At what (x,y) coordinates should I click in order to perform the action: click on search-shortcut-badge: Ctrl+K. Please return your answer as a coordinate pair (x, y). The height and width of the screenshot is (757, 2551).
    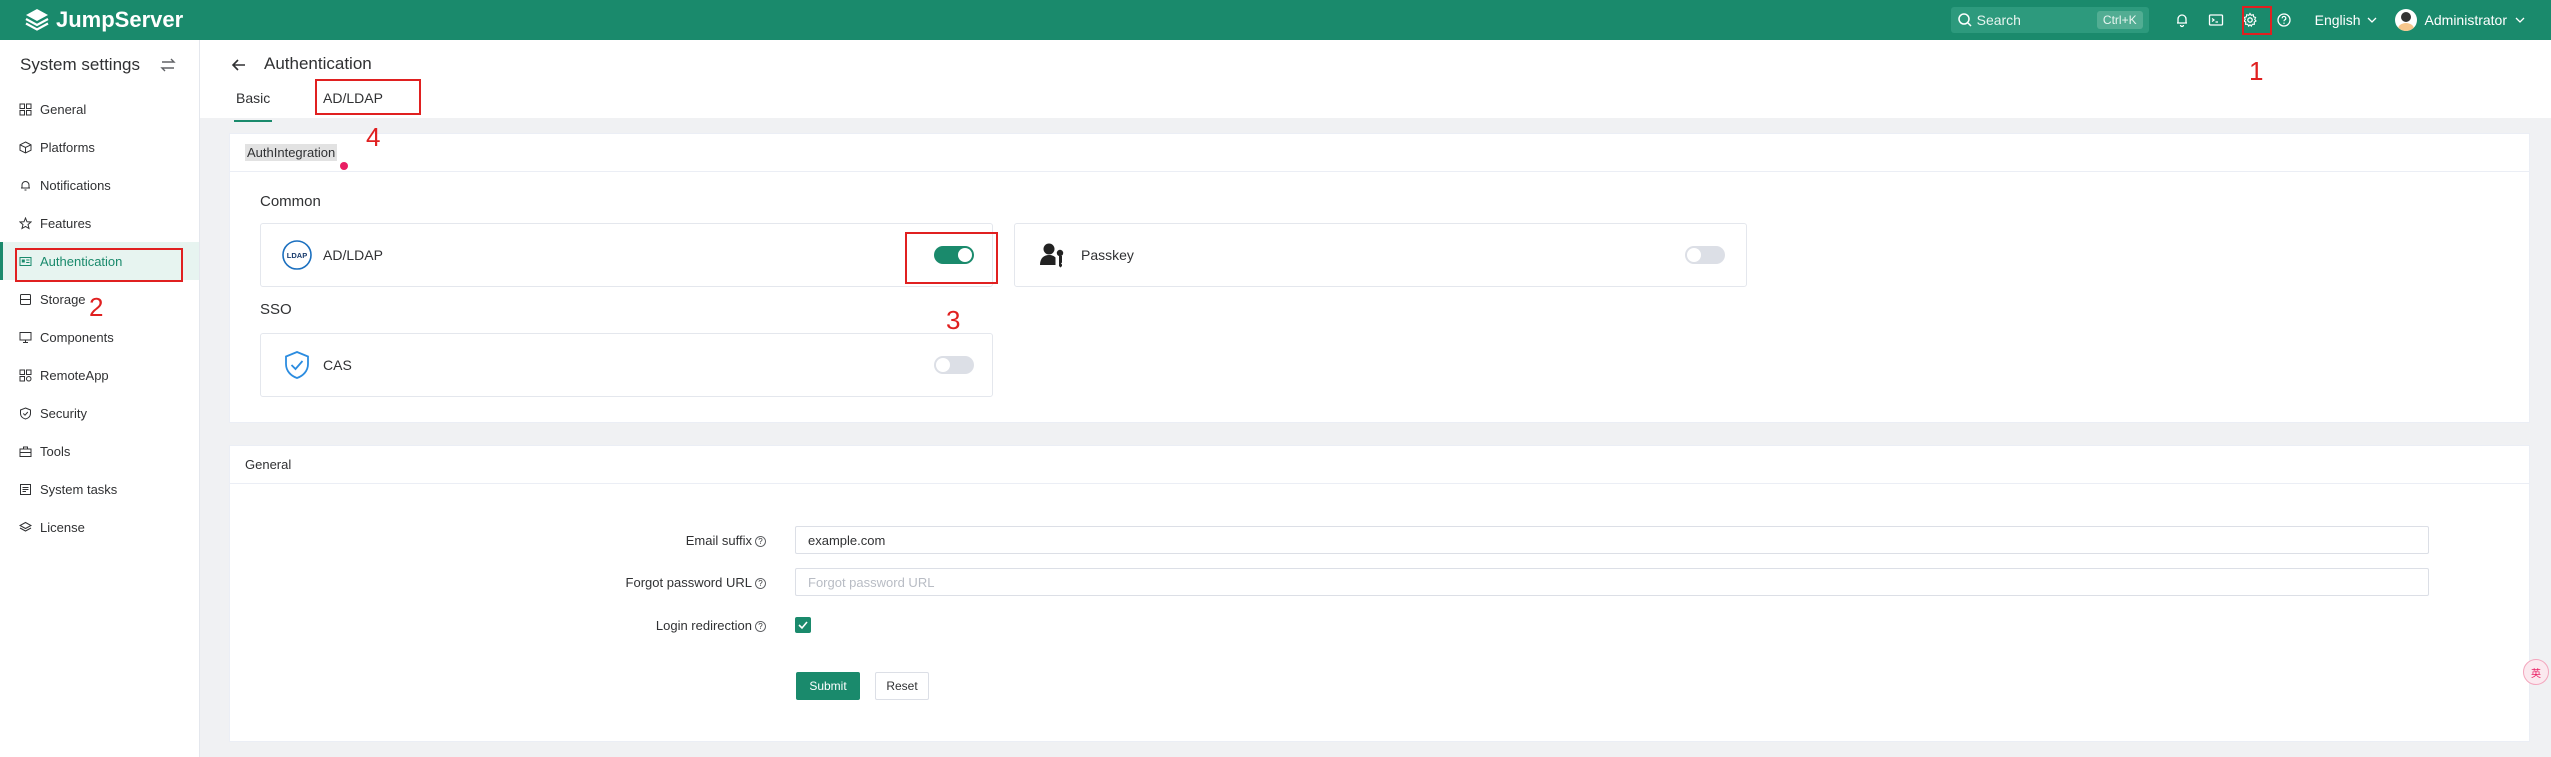
    Looking at the image, I should click on (2119, 20).